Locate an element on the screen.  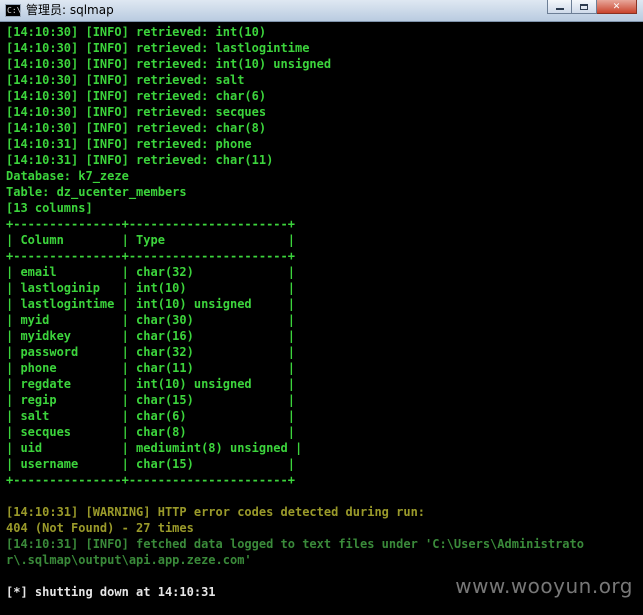
console-line: [14:10:31] [INFO] retrieved: char(11) is located at coordinates (140, 160).